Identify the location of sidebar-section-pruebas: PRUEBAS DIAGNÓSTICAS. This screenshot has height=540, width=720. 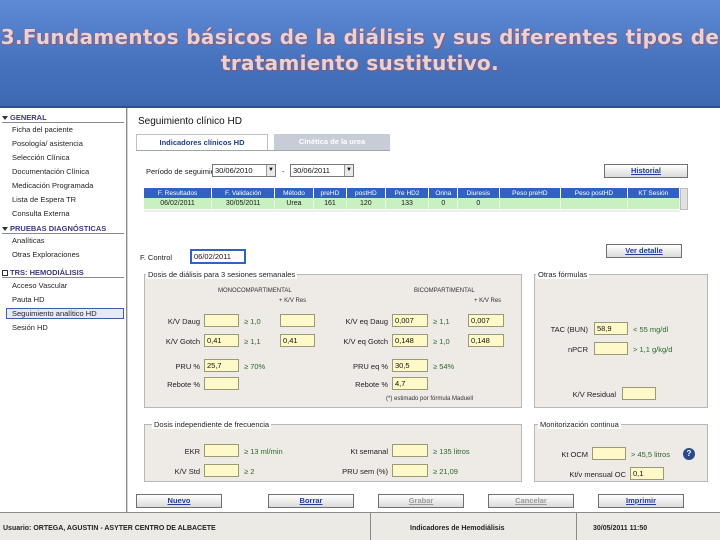
(54, 228).